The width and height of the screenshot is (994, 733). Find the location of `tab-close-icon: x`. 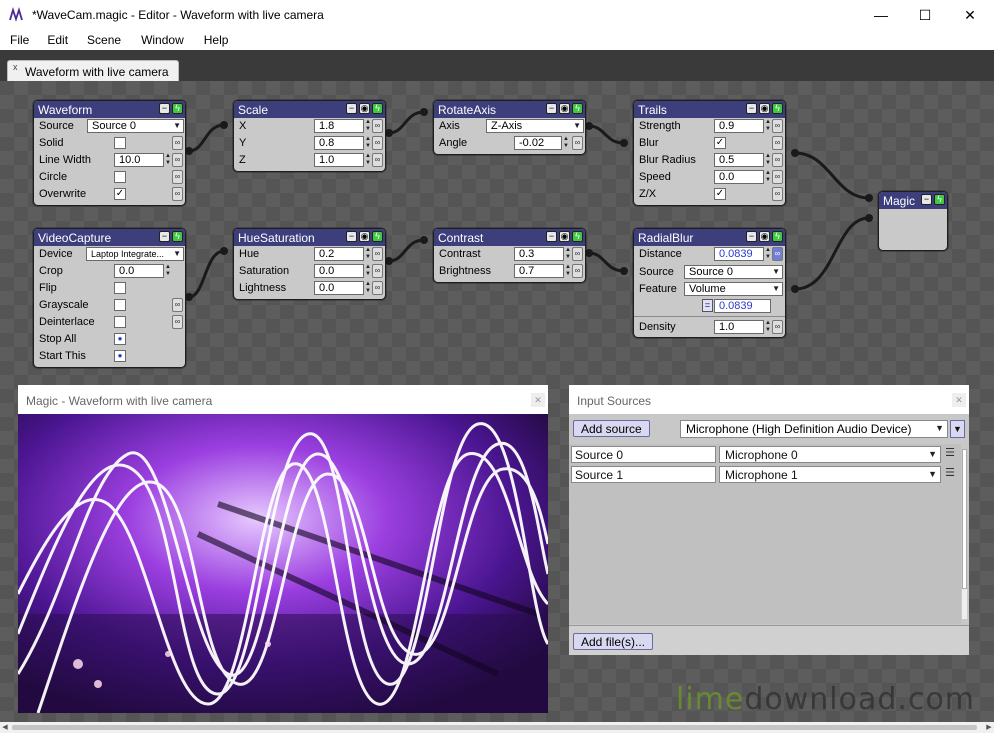

tab-close-icon: x is located at coordinates (15, 67).